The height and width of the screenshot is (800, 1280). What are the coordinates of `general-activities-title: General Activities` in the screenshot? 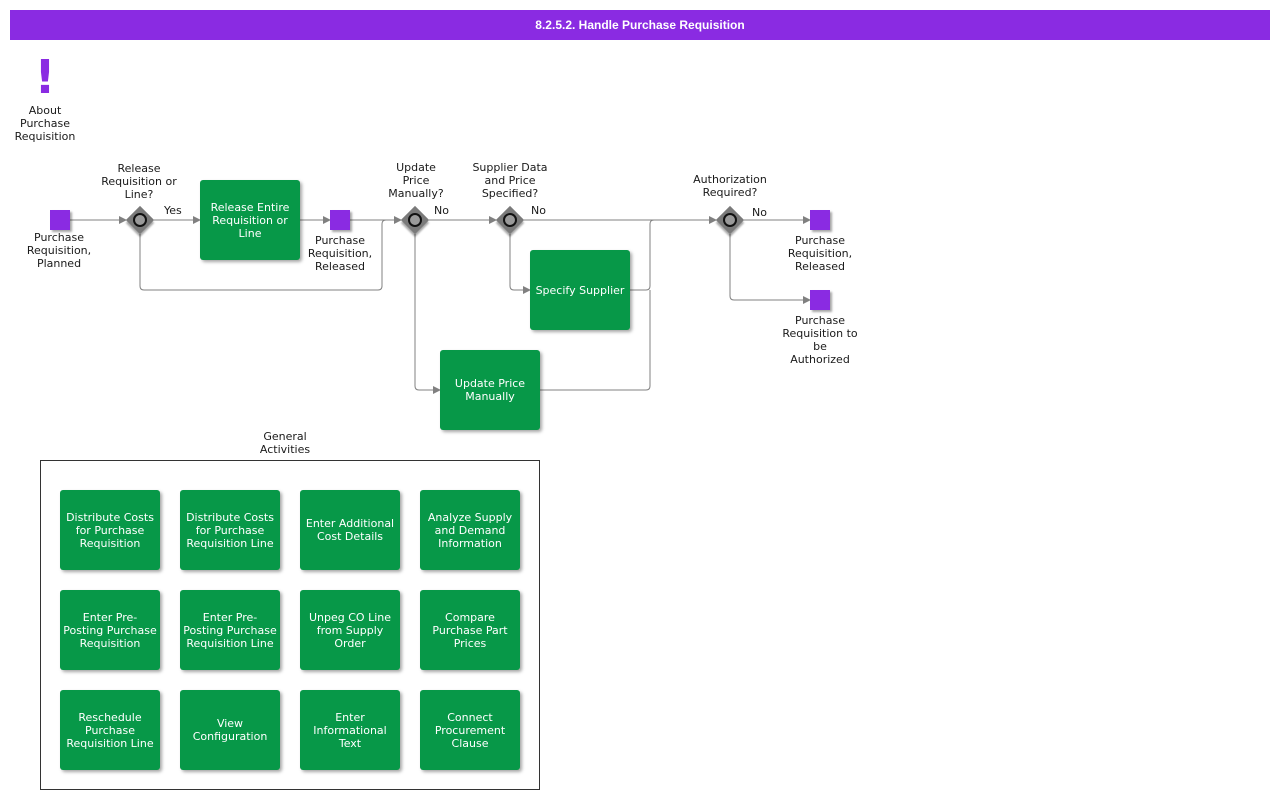 It's located at (285, 443).